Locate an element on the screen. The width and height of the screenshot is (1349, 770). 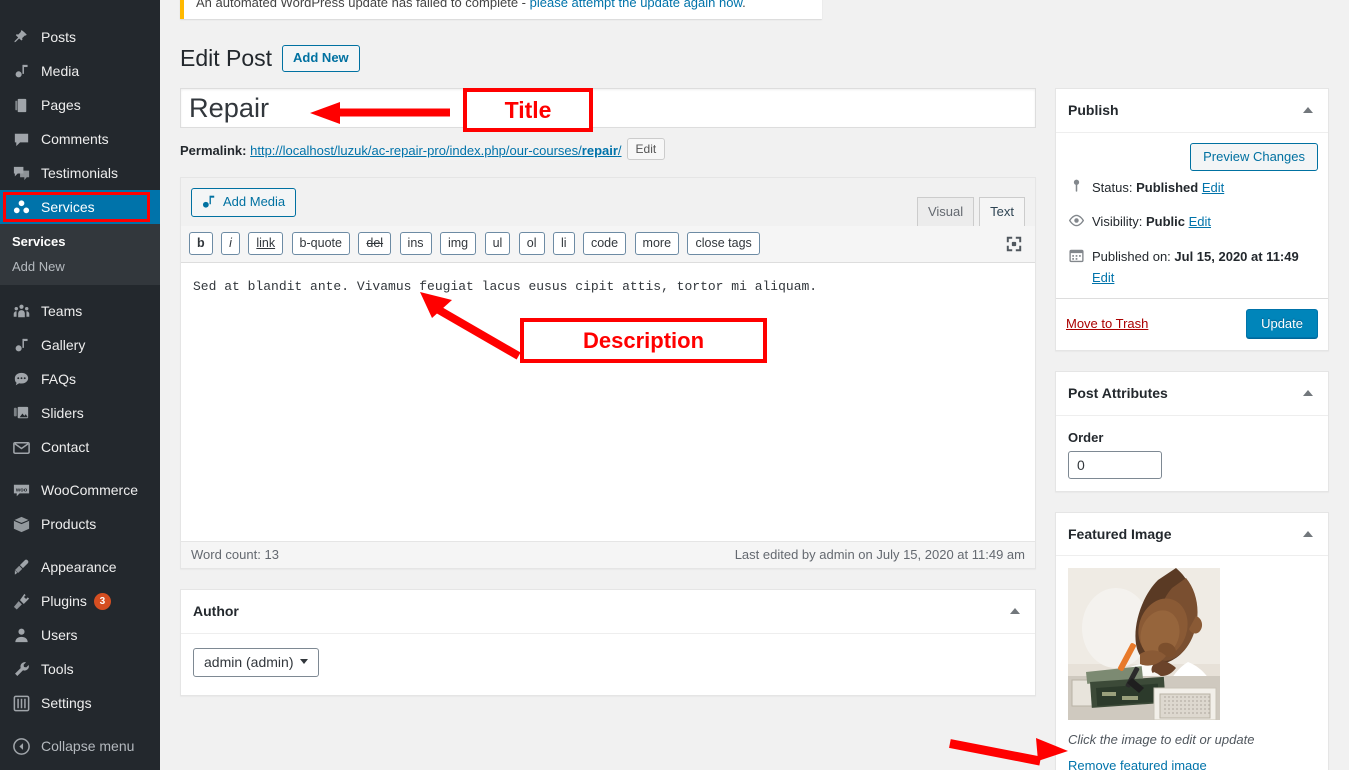
quicktag-ol: ol is located at coordinates (531, 243).